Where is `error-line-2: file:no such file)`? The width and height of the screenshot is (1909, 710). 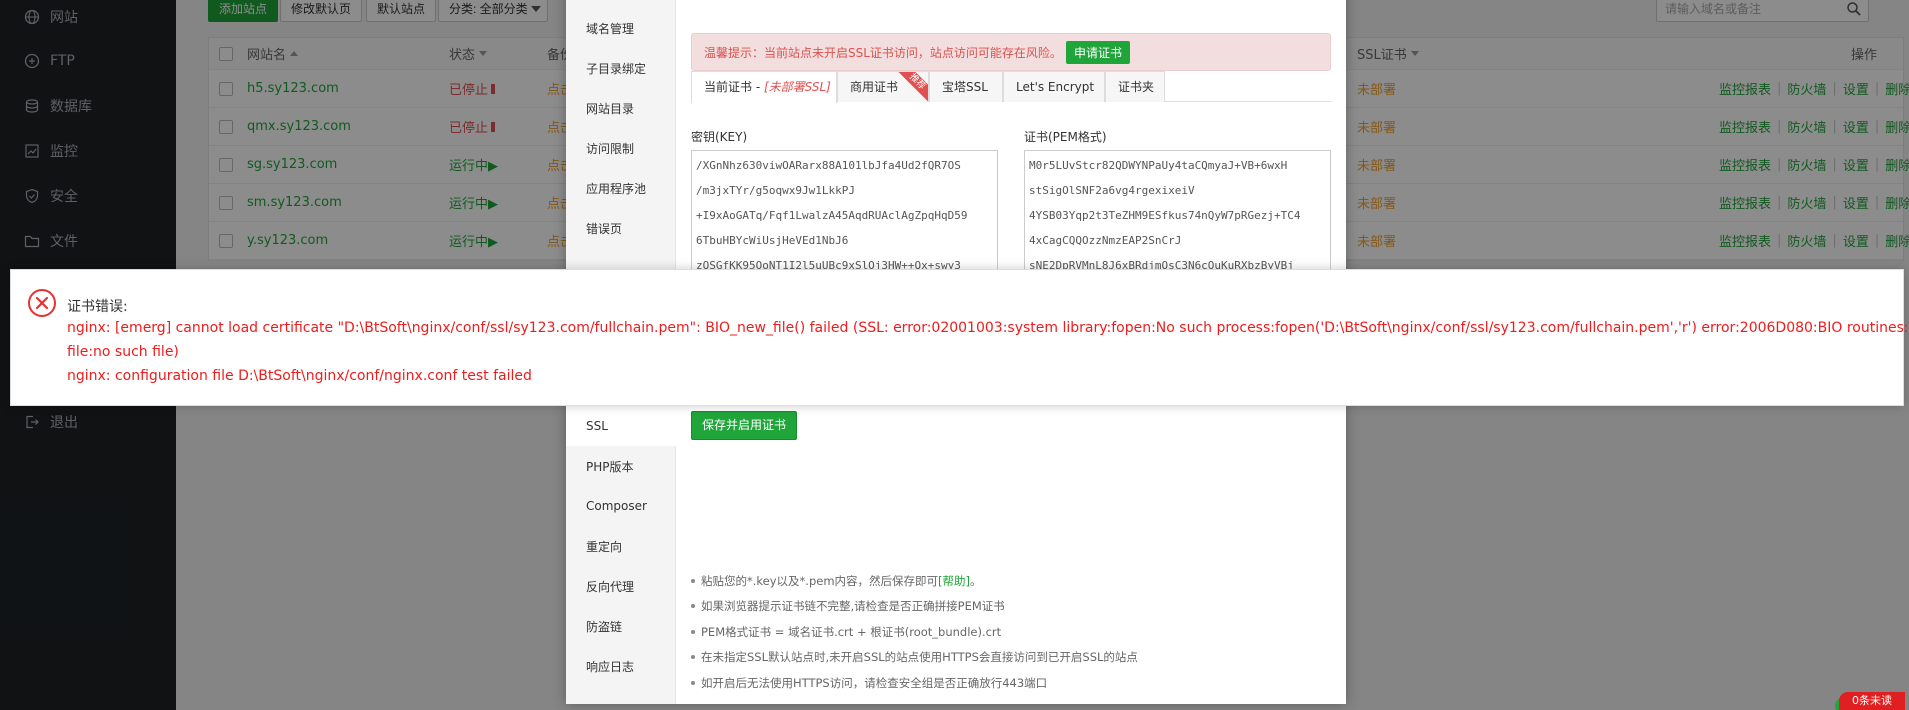 error-line-2: file:no such file) is located at coordinates (123, 352).